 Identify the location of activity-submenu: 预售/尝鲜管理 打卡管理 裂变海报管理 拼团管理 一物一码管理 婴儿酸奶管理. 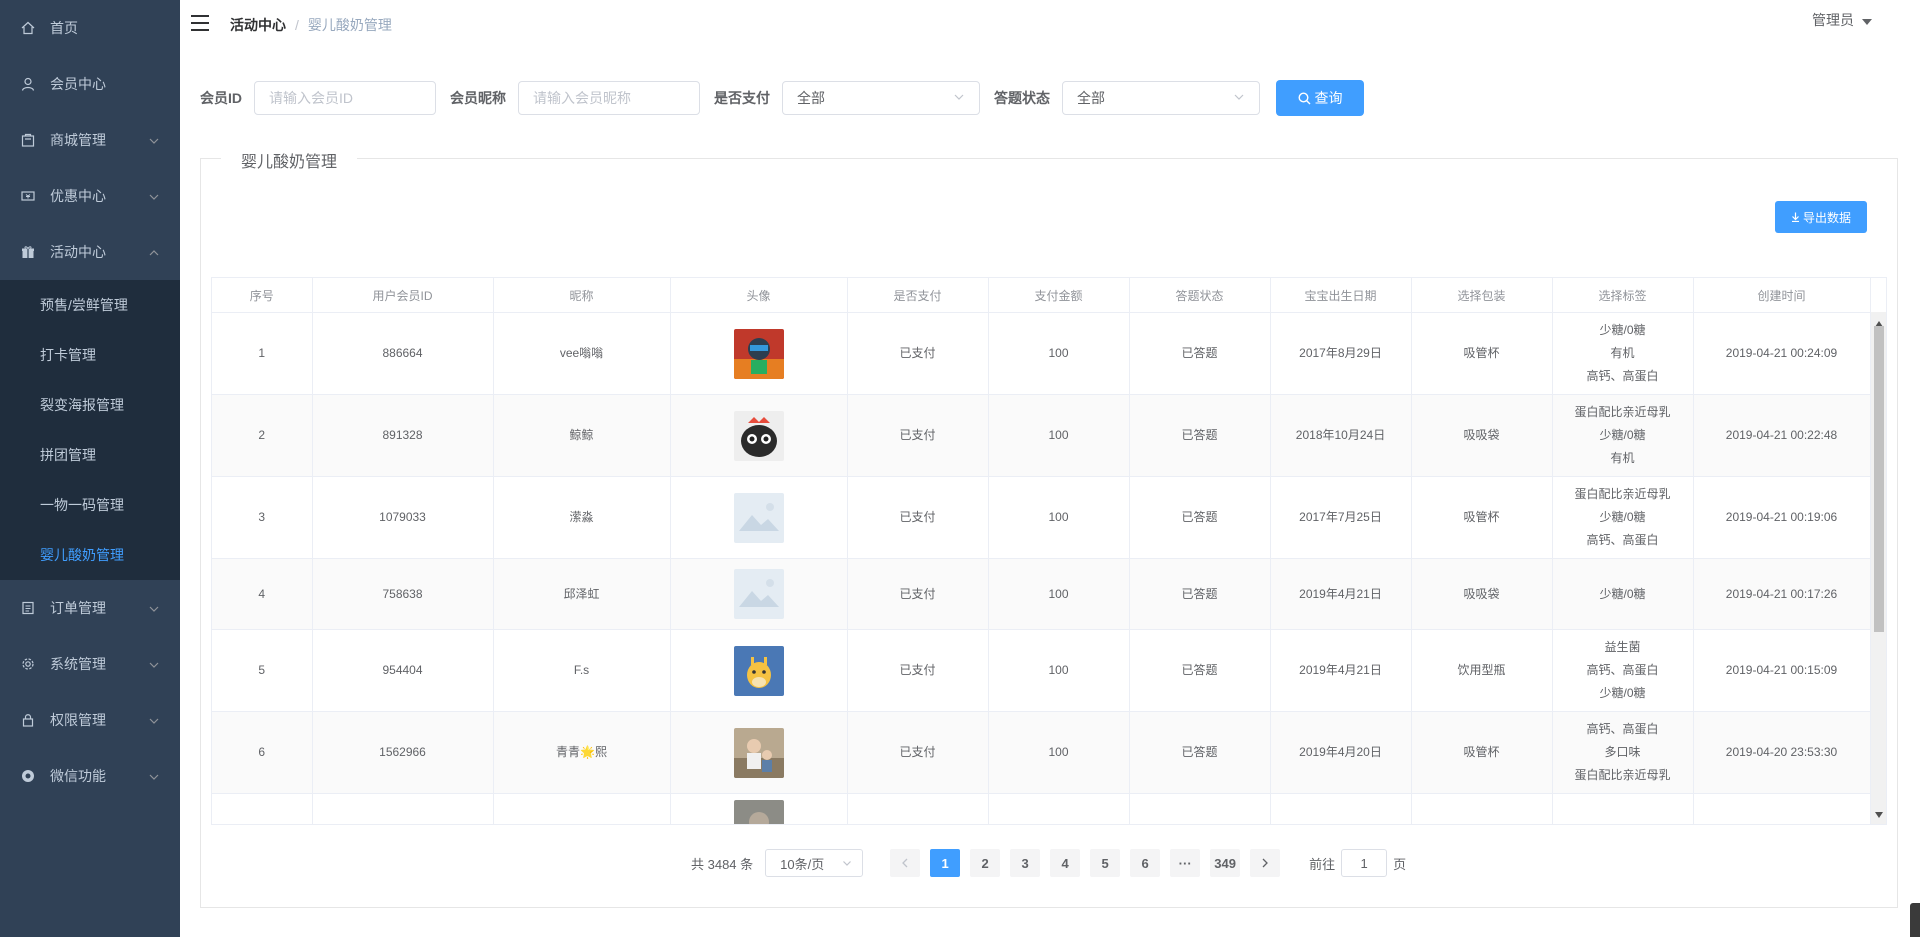
(90, 430).